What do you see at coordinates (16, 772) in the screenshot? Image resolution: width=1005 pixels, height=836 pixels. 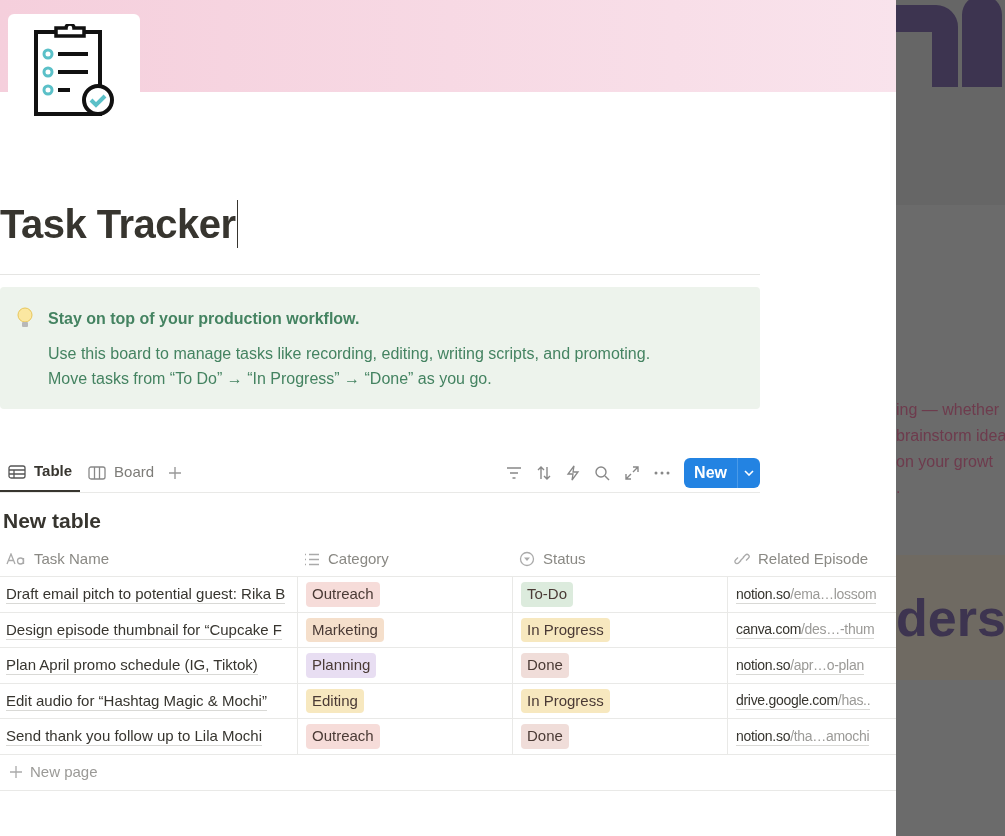 I see `plus-icon` at bounding box center [16, 772].